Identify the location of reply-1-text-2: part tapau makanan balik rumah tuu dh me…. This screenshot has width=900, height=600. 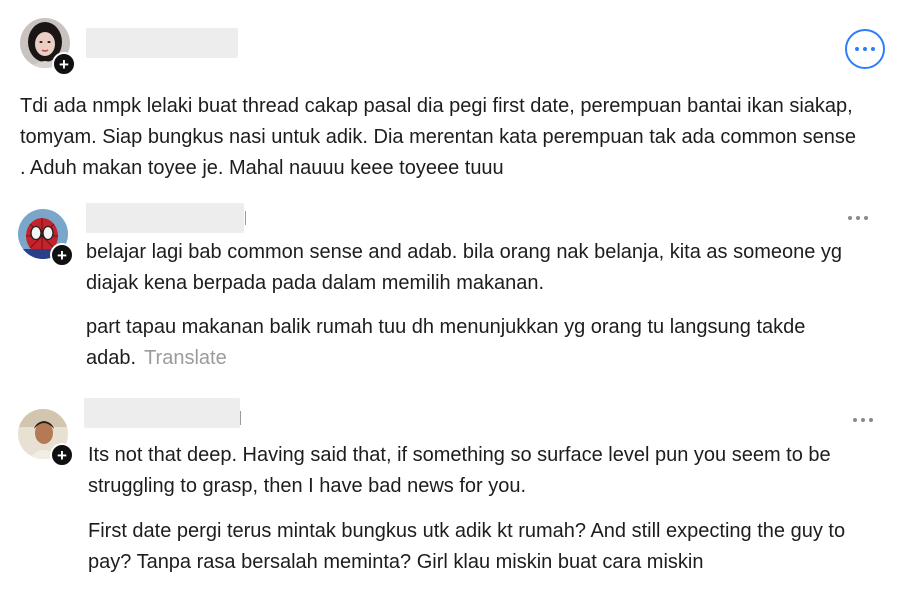
(466, 343).